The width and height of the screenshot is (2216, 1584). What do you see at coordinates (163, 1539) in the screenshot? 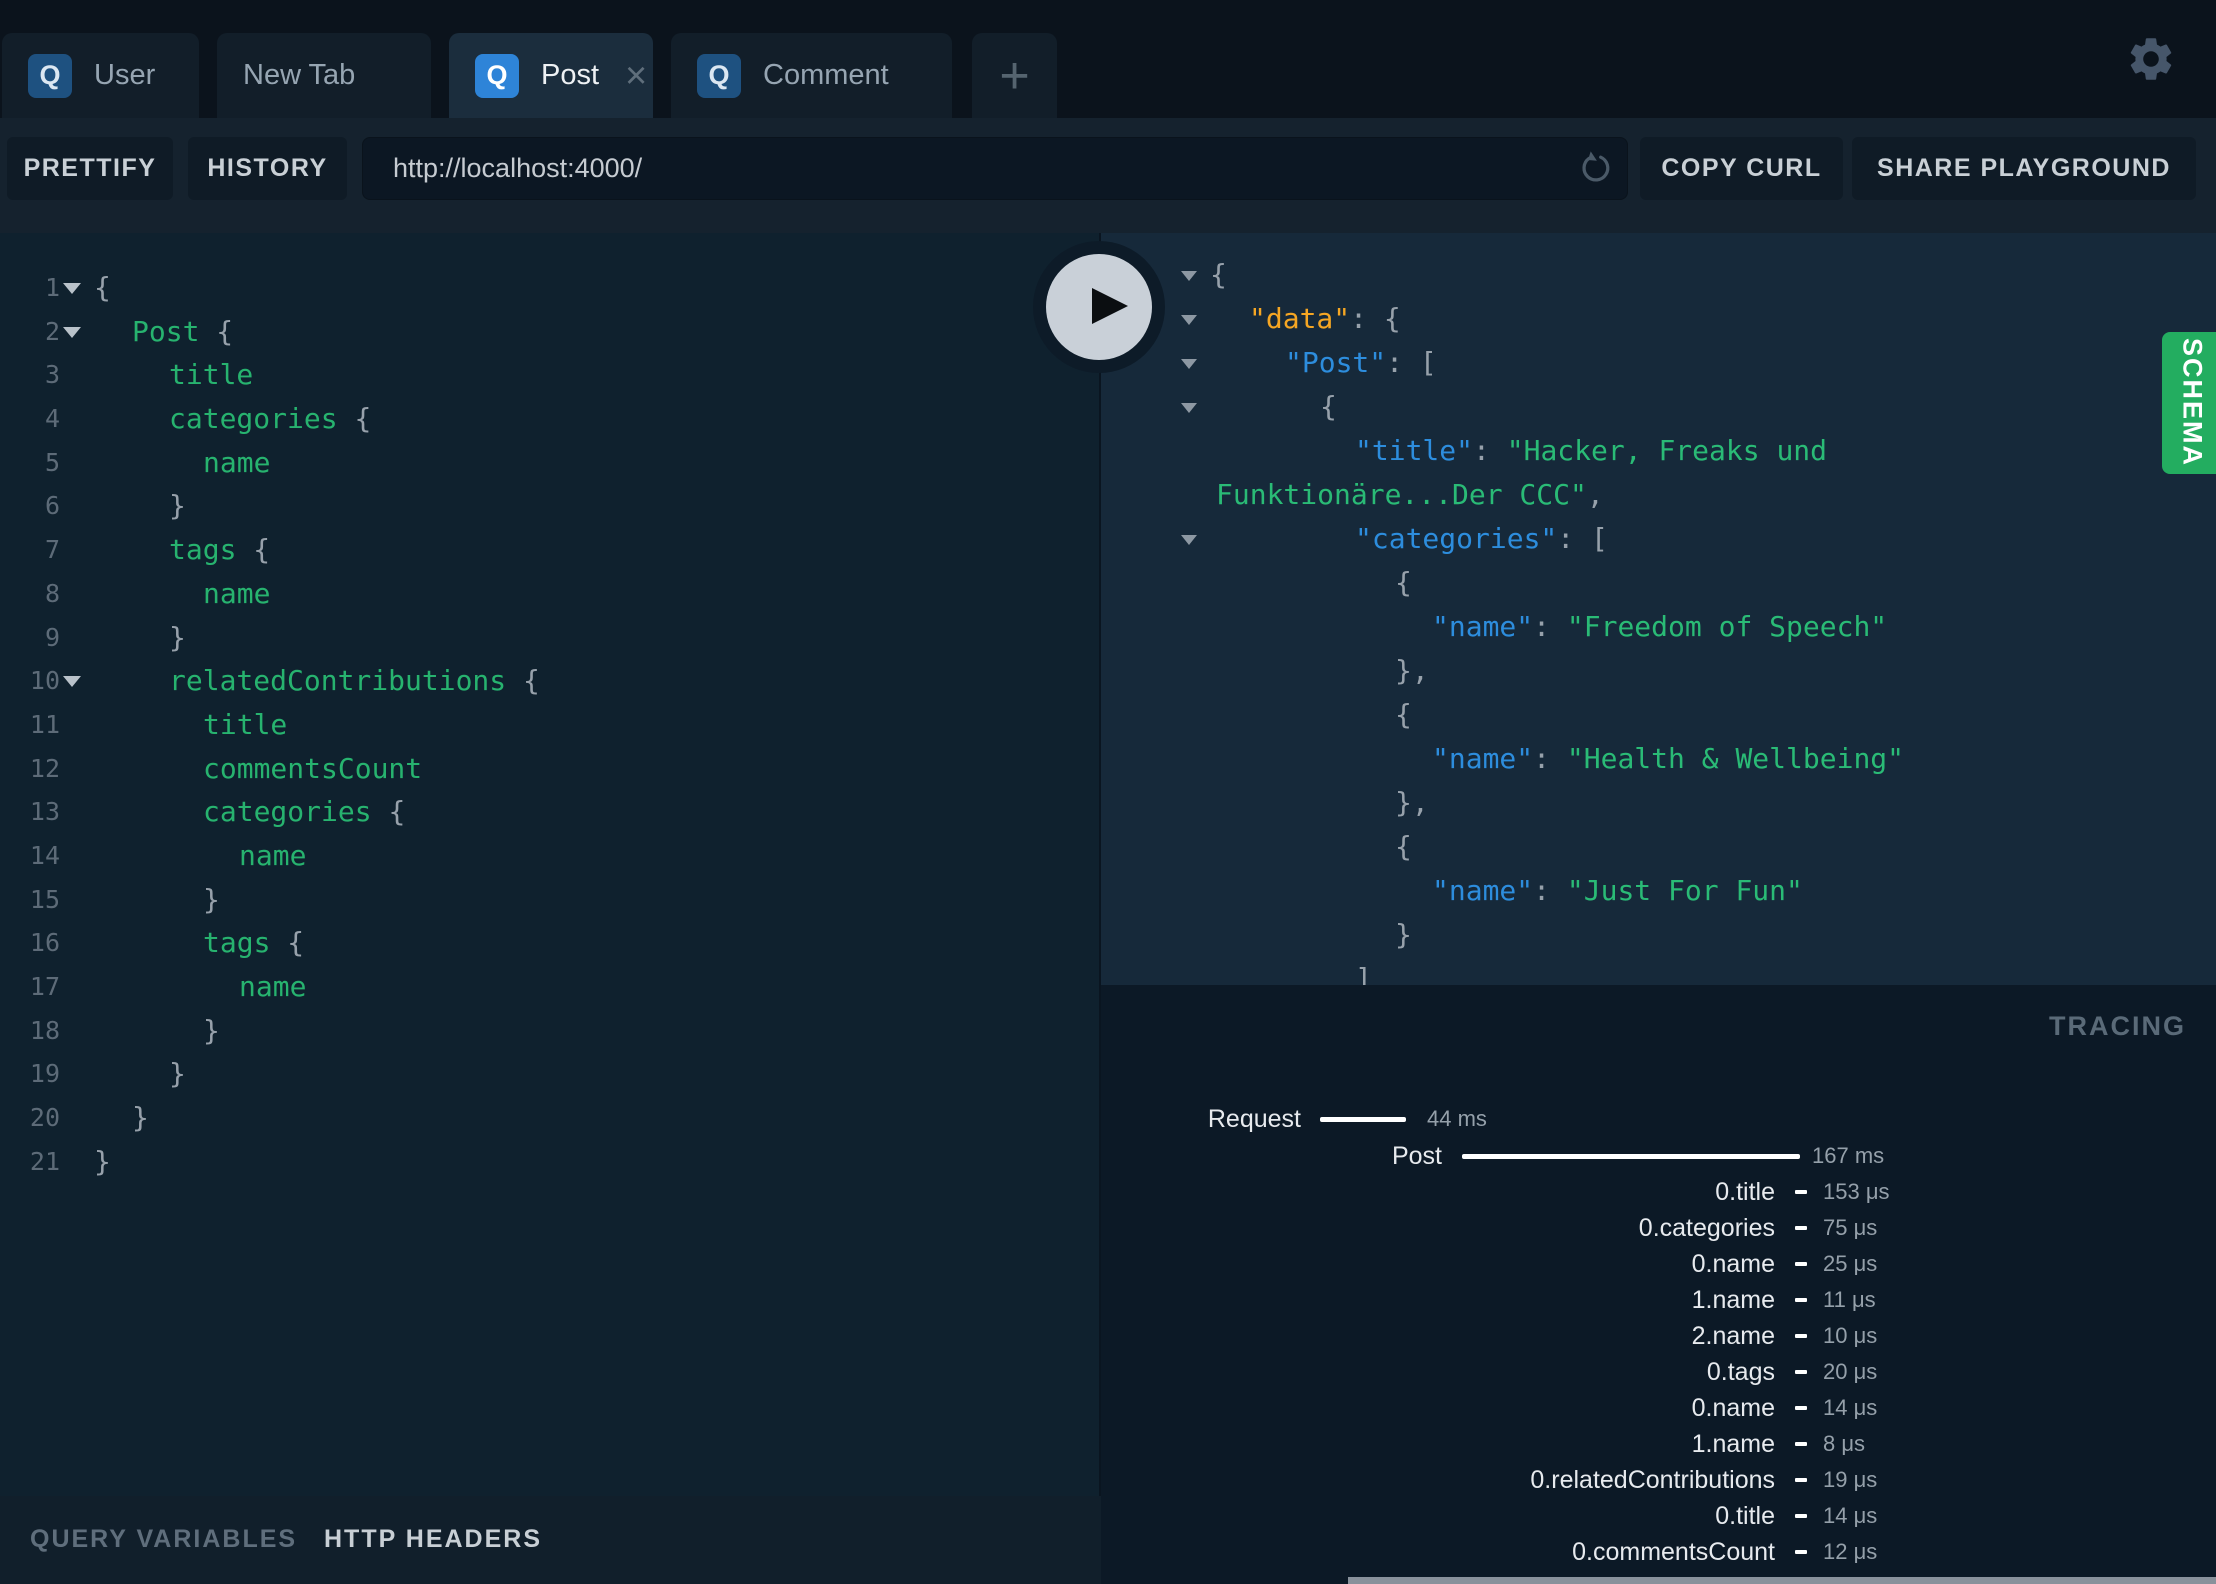
I see `query-variables-tab: QUERY VARIABLES` at bounding box center [163, 1539].